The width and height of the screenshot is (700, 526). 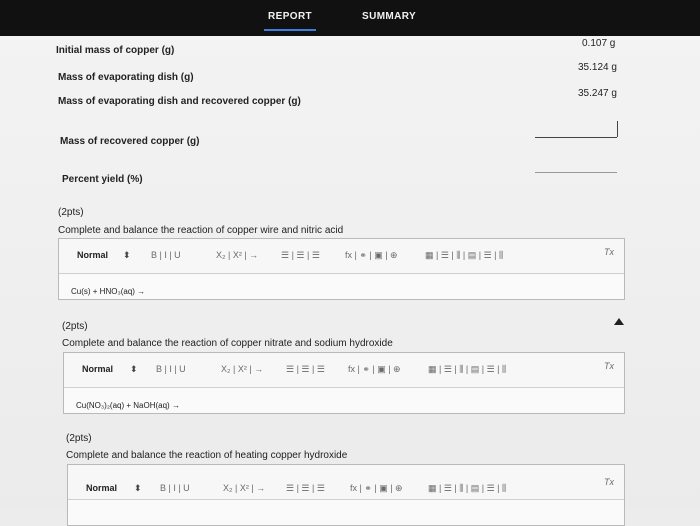 What do you see at coordinates (290, 21) in the screenshot?
I see `tab-report: REPORT` at bounding box center [290, 21].